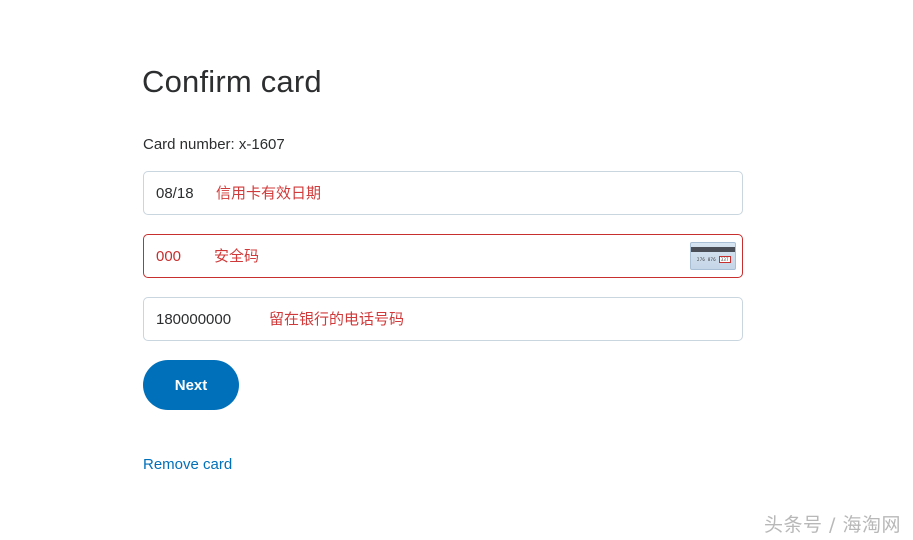  I want to click on phone-number-input, so click(211, 319).